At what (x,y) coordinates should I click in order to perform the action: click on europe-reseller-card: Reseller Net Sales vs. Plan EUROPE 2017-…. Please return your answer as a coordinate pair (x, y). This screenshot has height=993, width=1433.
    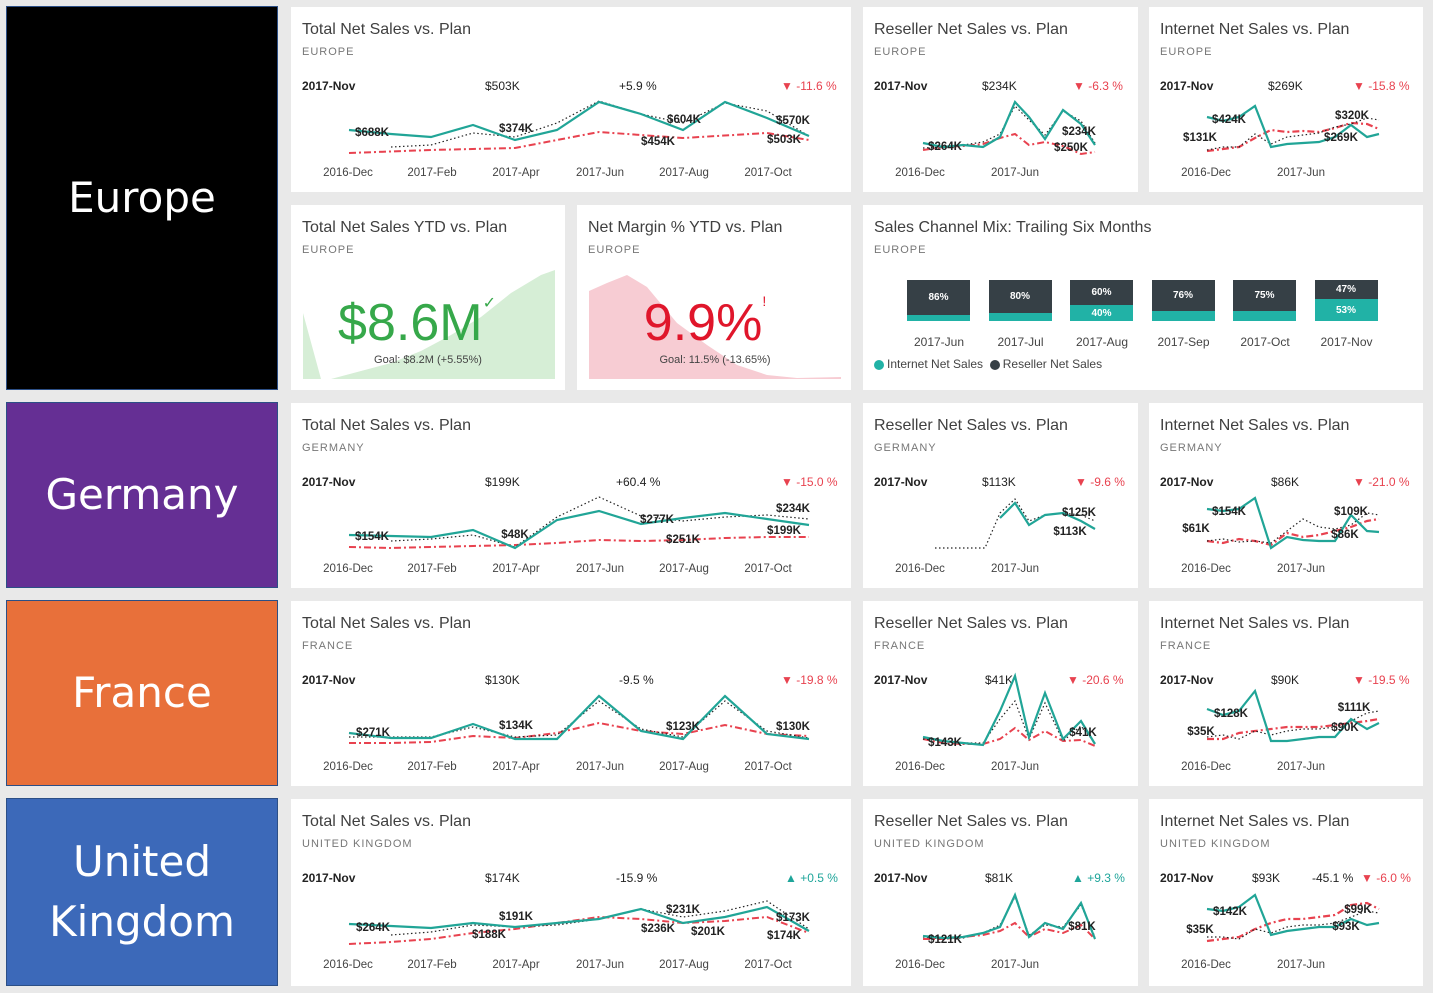
    Looking at the image, I should click on (1000, 99).